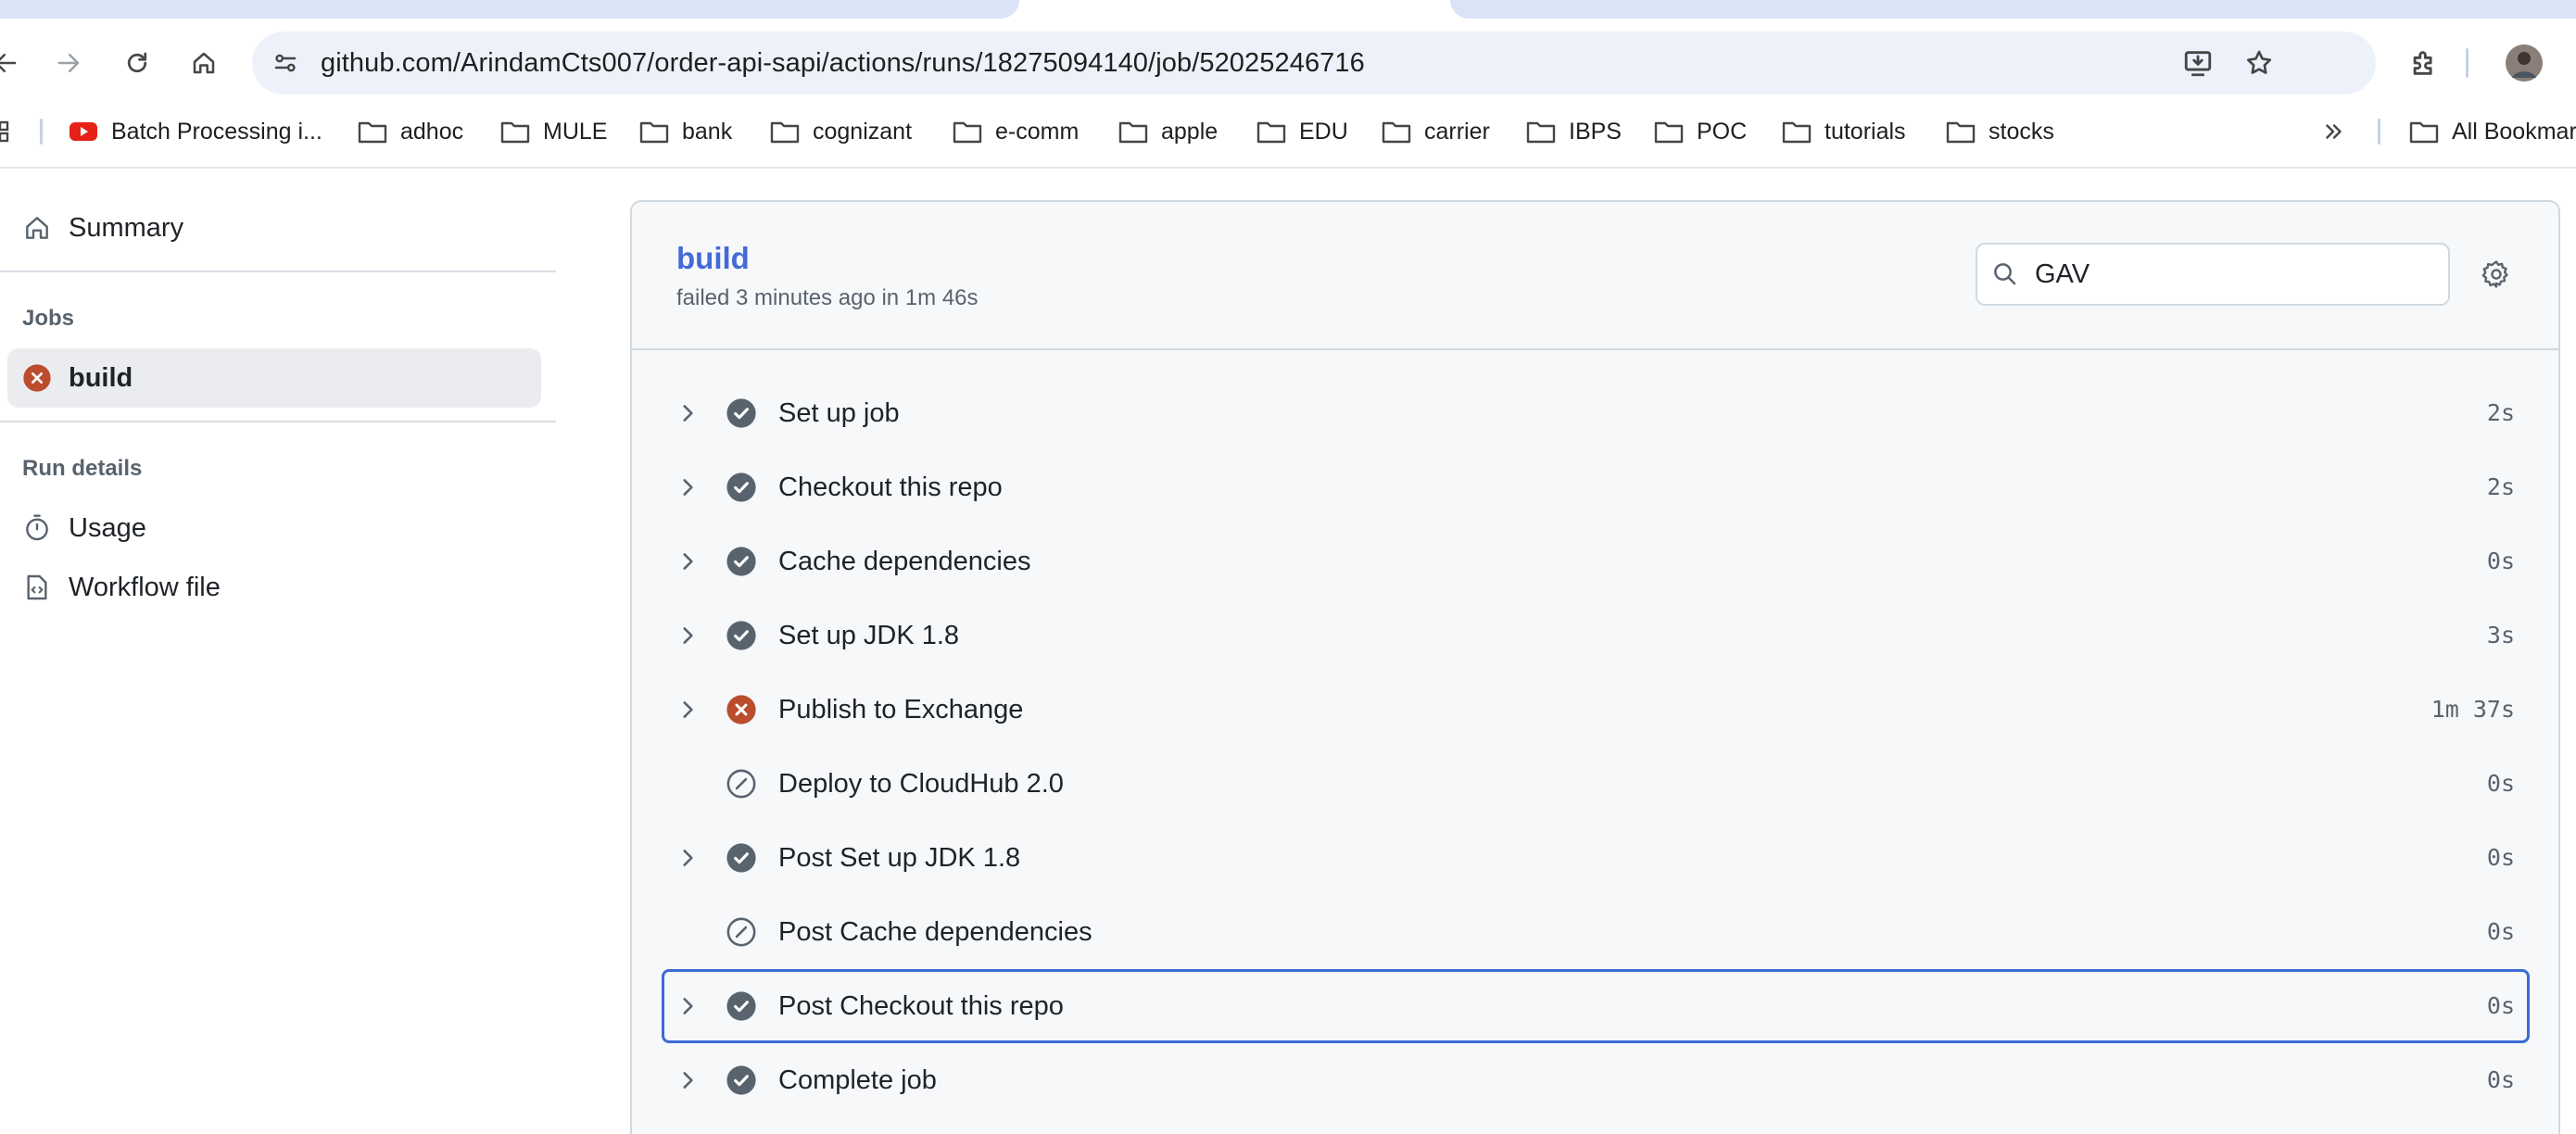 The width and height of the screenshot is (2576, 1134). I want to click on sidebar-item-summary: Summary, so click(274, 228).